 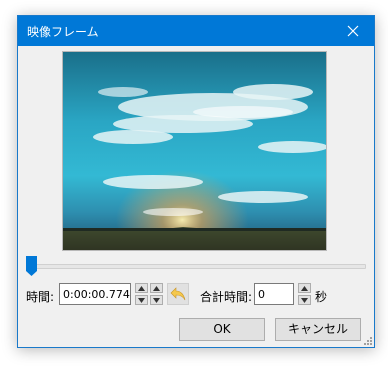 I want to click on slider-thumb, so click(x=31, y=266).